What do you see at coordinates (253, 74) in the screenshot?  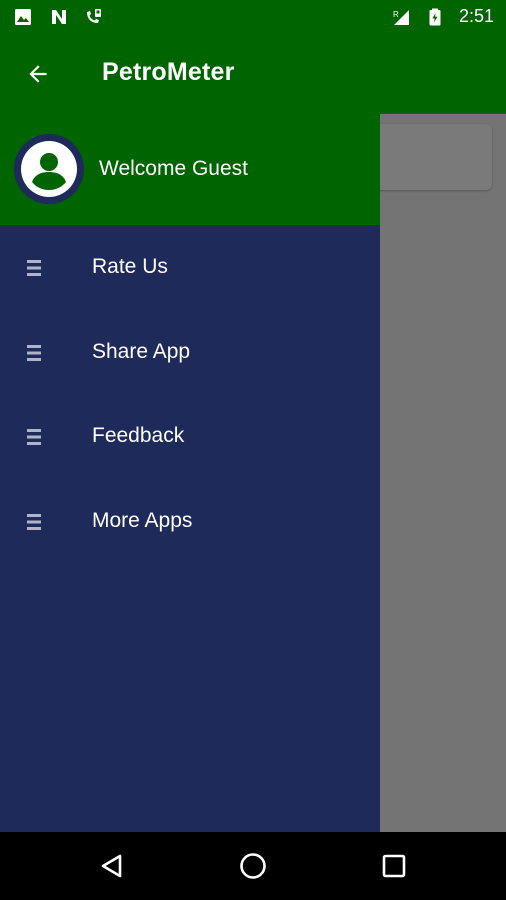 I see `app-bar: PetroMeter` at bounding box center [253, 74].